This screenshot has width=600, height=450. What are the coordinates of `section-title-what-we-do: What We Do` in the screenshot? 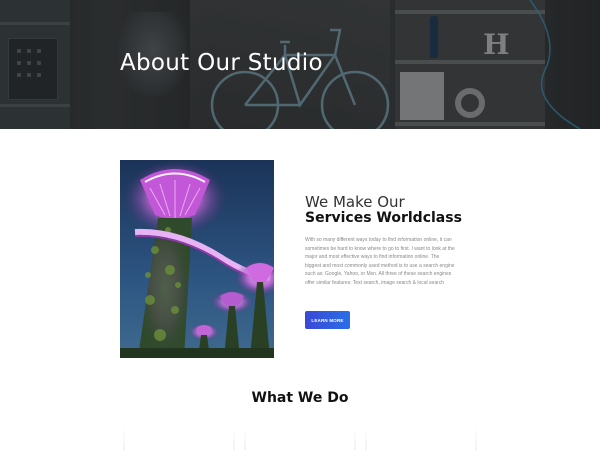 It's located at (300, 398).